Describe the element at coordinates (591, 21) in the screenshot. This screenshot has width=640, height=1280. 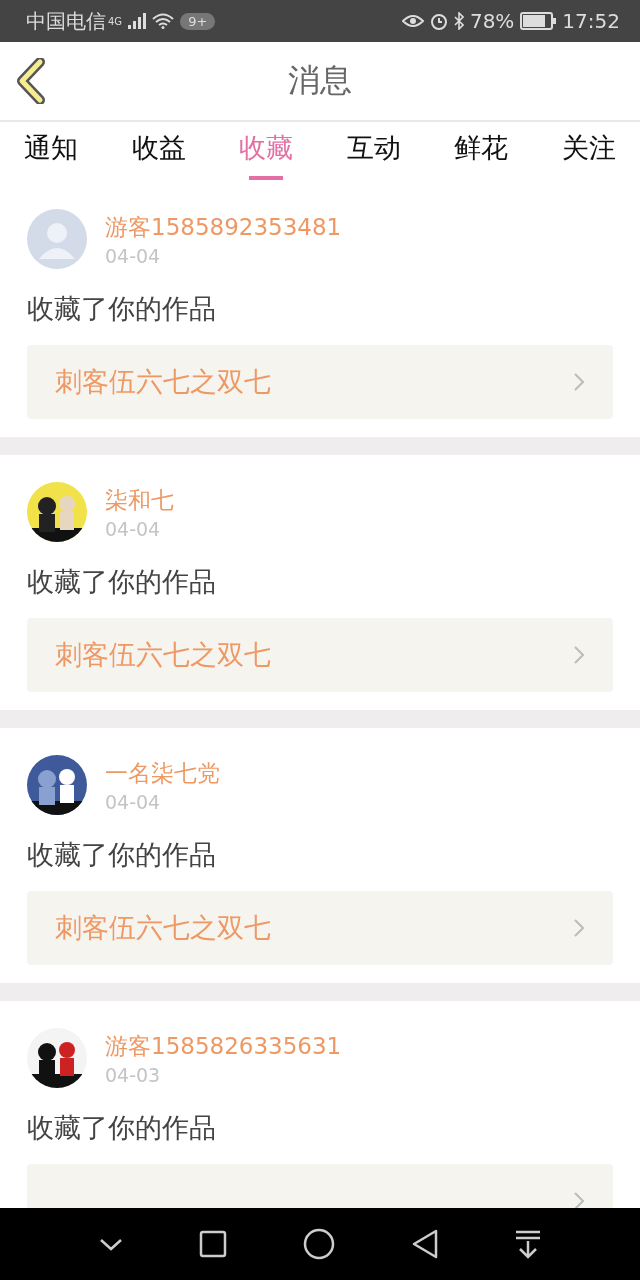
I see `clock-time: 17:52` at that location.